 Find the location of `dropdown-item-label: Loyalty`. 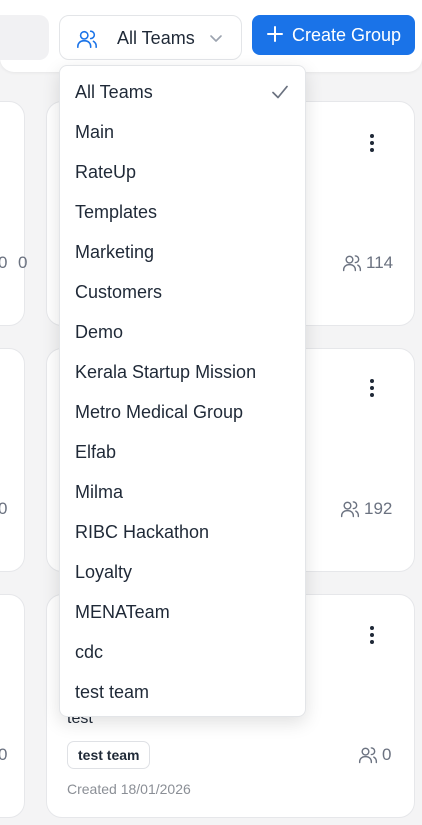

dropdown-item-label: Loyalty is located at coordinates (104, 571).